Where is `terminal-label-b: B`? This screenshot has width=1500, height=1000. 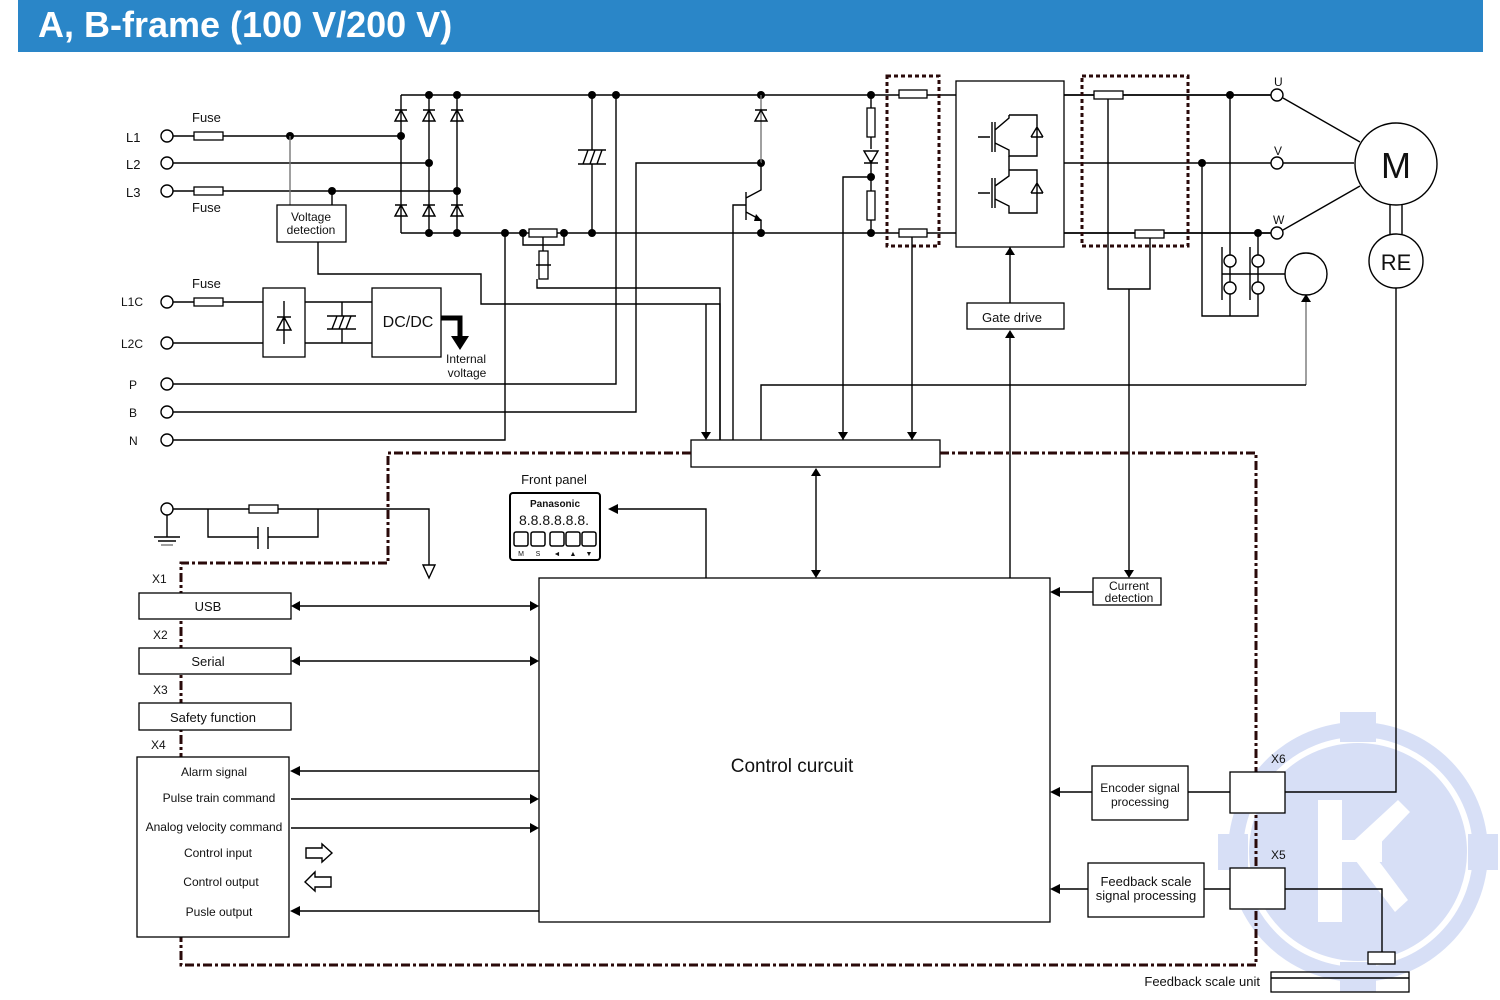 terminal-label-b: B is located at coordinates (133, 413).